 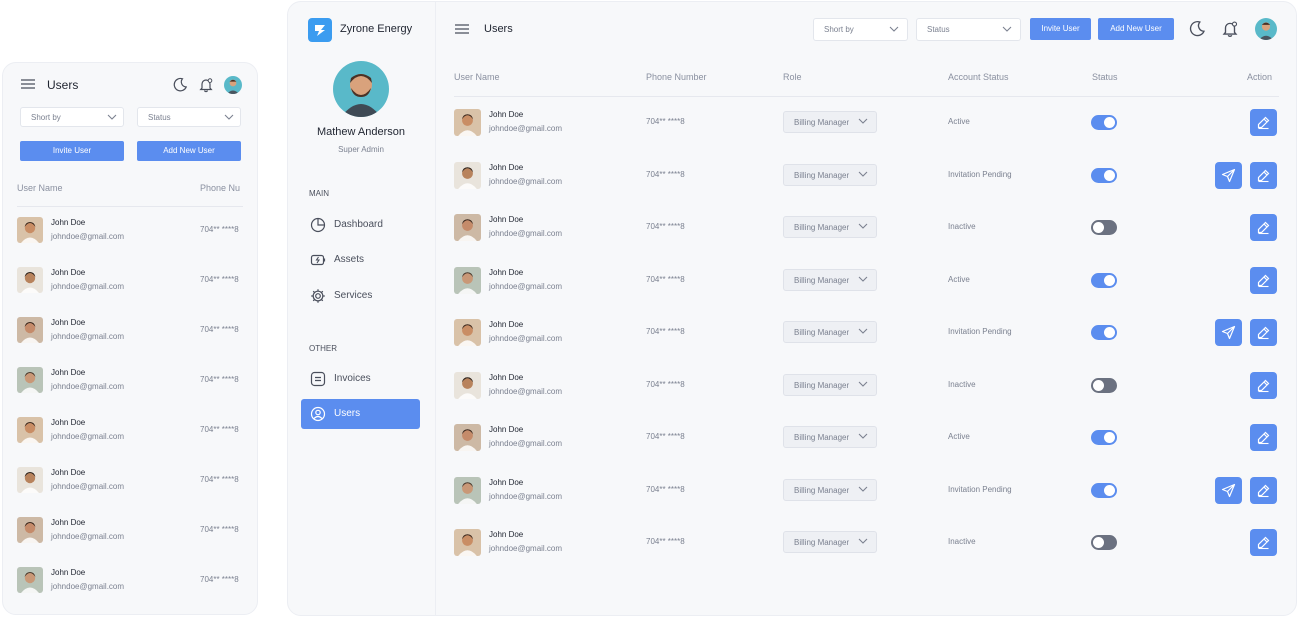 What do you see at coordinates (962, 226) in the screenshot?
I see `account-status: Inactive` at bounding box center [962, 226].